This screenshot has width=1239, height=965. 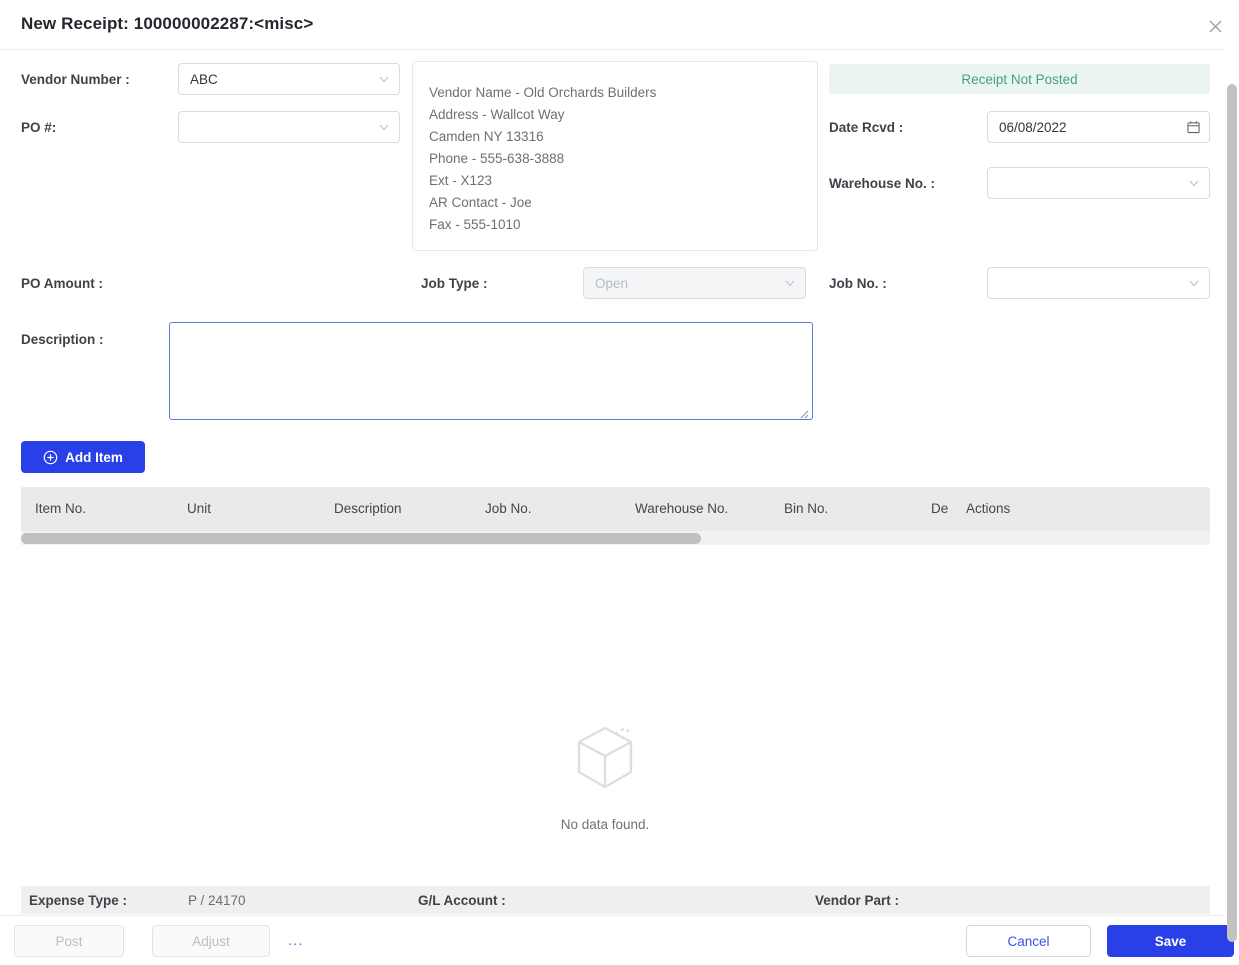 I want to click on date-rcvd-label: Date Rcvd :, so click(x=866, y=127).